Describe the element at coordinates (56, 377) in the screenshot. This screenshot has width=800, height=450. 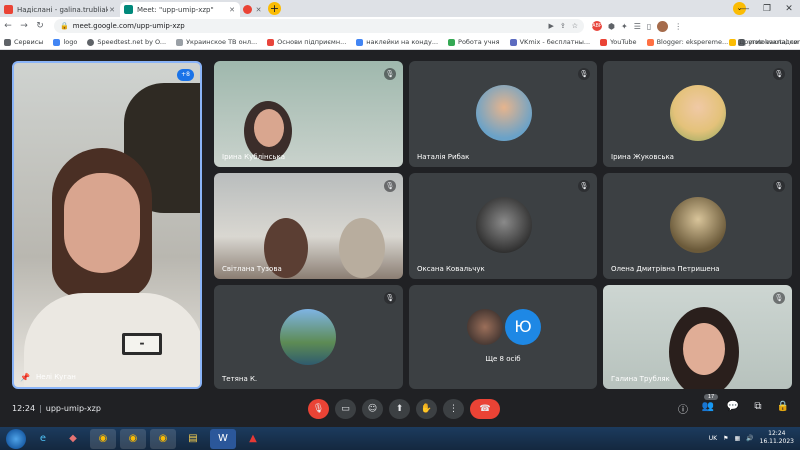
I see `participant-name: Нелі Куган` at that location.